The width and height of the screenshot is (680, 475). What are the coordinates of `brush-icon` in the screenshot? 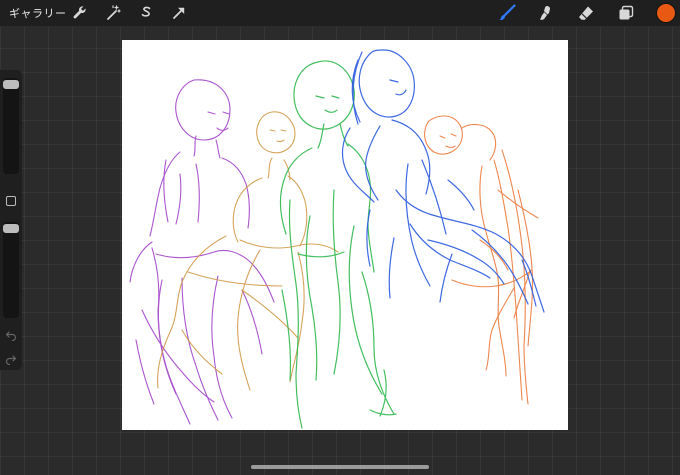 It's located at (507, 13).